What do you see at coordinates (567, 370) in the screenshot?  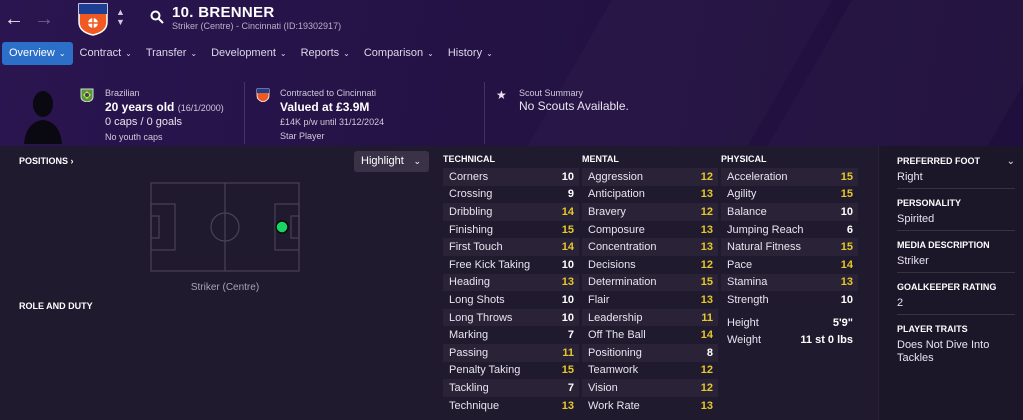 I see `attribute-value: 15` at bounding box center [567, 370].